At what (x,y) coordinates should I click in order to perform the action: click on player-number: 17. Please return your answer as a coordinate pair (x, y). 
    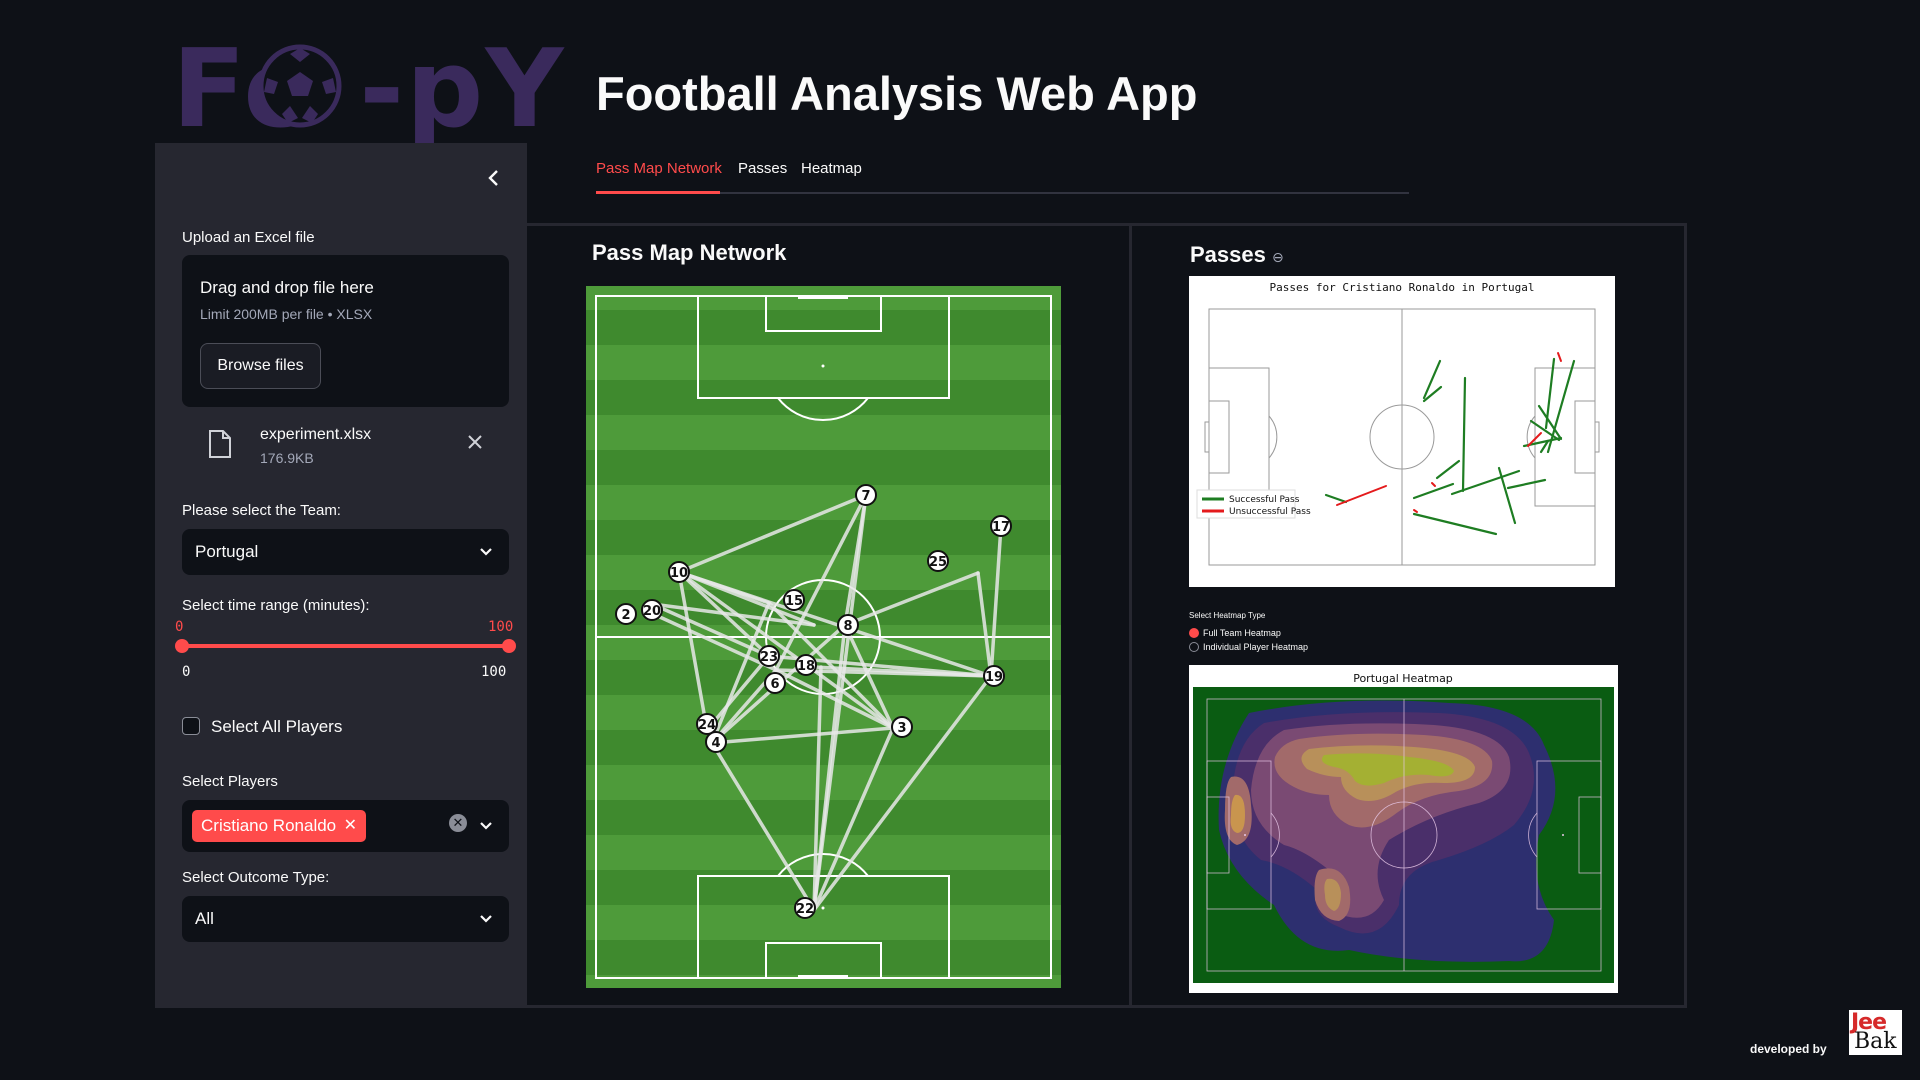
    Looking at the image, I should click on (1001, 527).